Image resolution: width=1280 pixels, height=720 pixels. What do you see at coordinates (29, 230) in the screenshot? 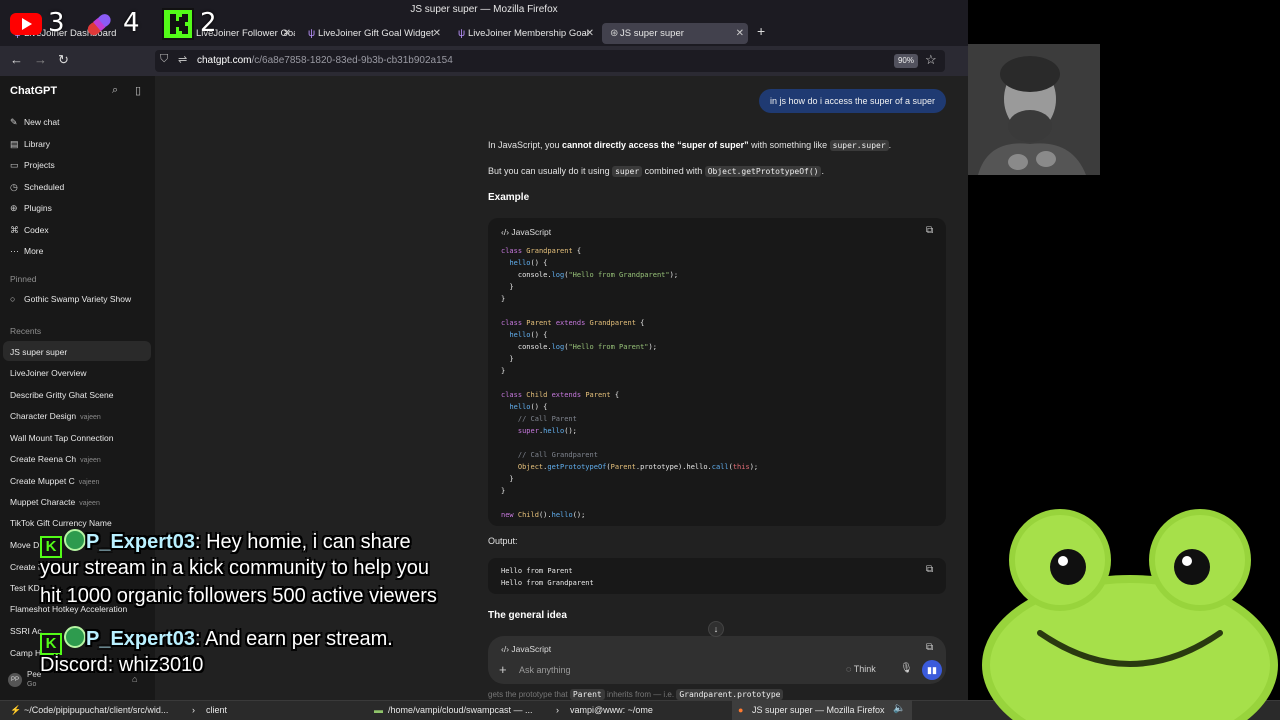
I see `sidebar-item-codex: ⌘ Codex` at bounding box center [29, 230].